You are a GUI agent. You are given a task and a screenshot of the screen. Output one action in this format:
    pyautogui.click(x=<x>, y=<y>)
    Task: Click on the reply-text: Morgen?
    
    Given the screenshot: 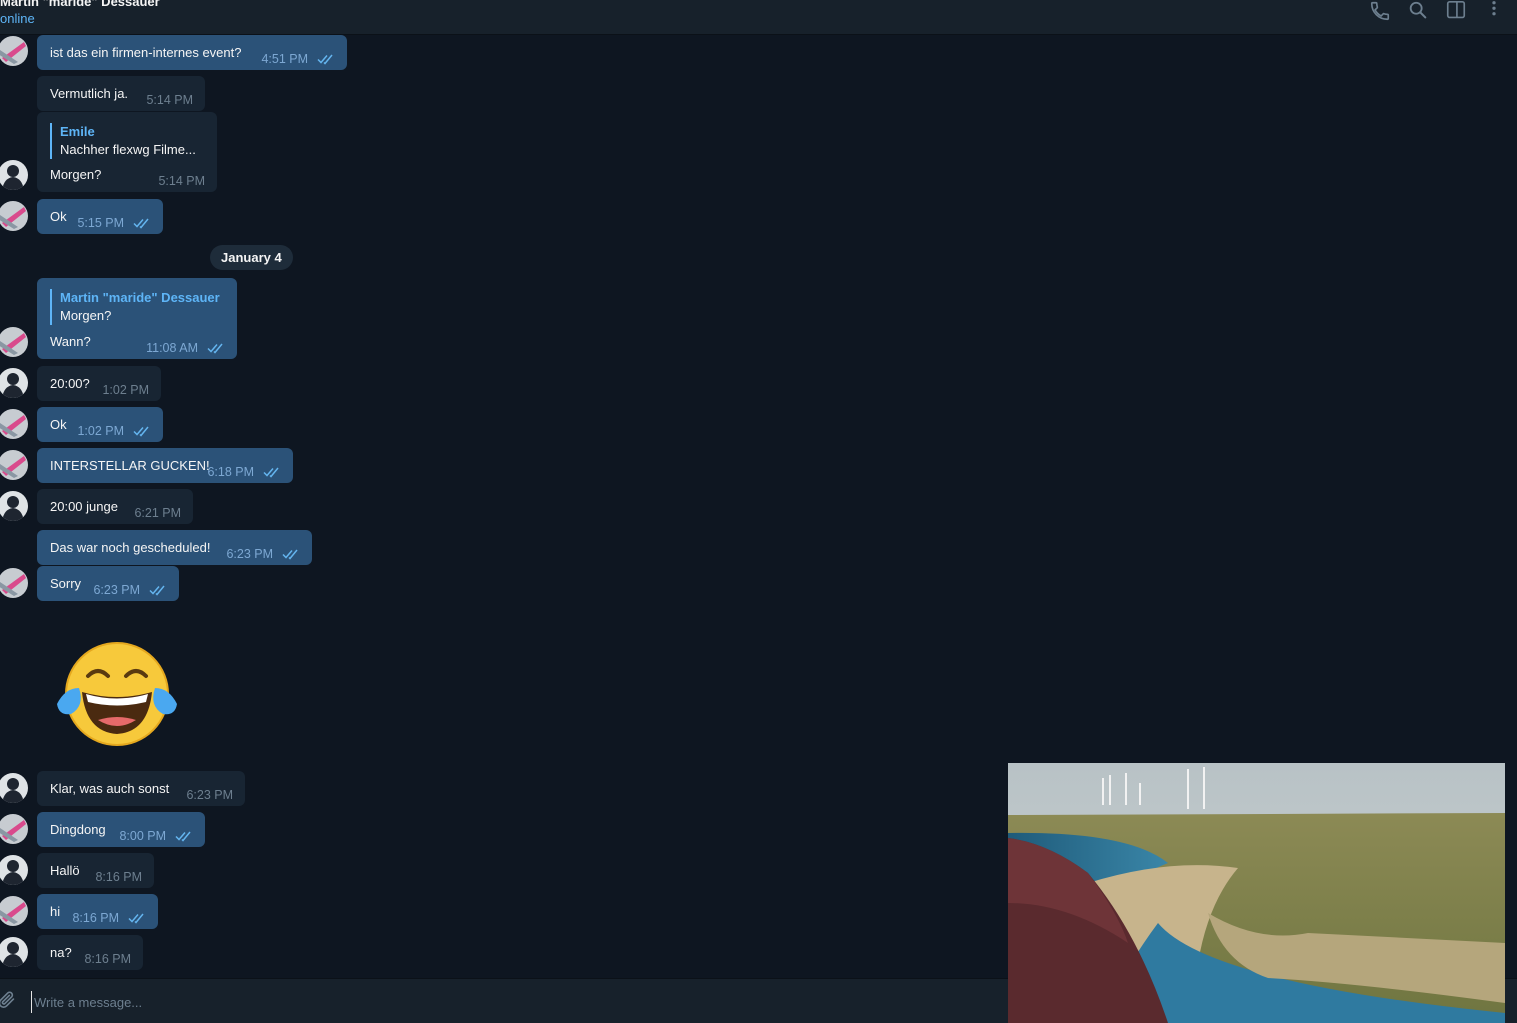 What is the action you would take?
    pyautogui.click(x=86, y=315)
    